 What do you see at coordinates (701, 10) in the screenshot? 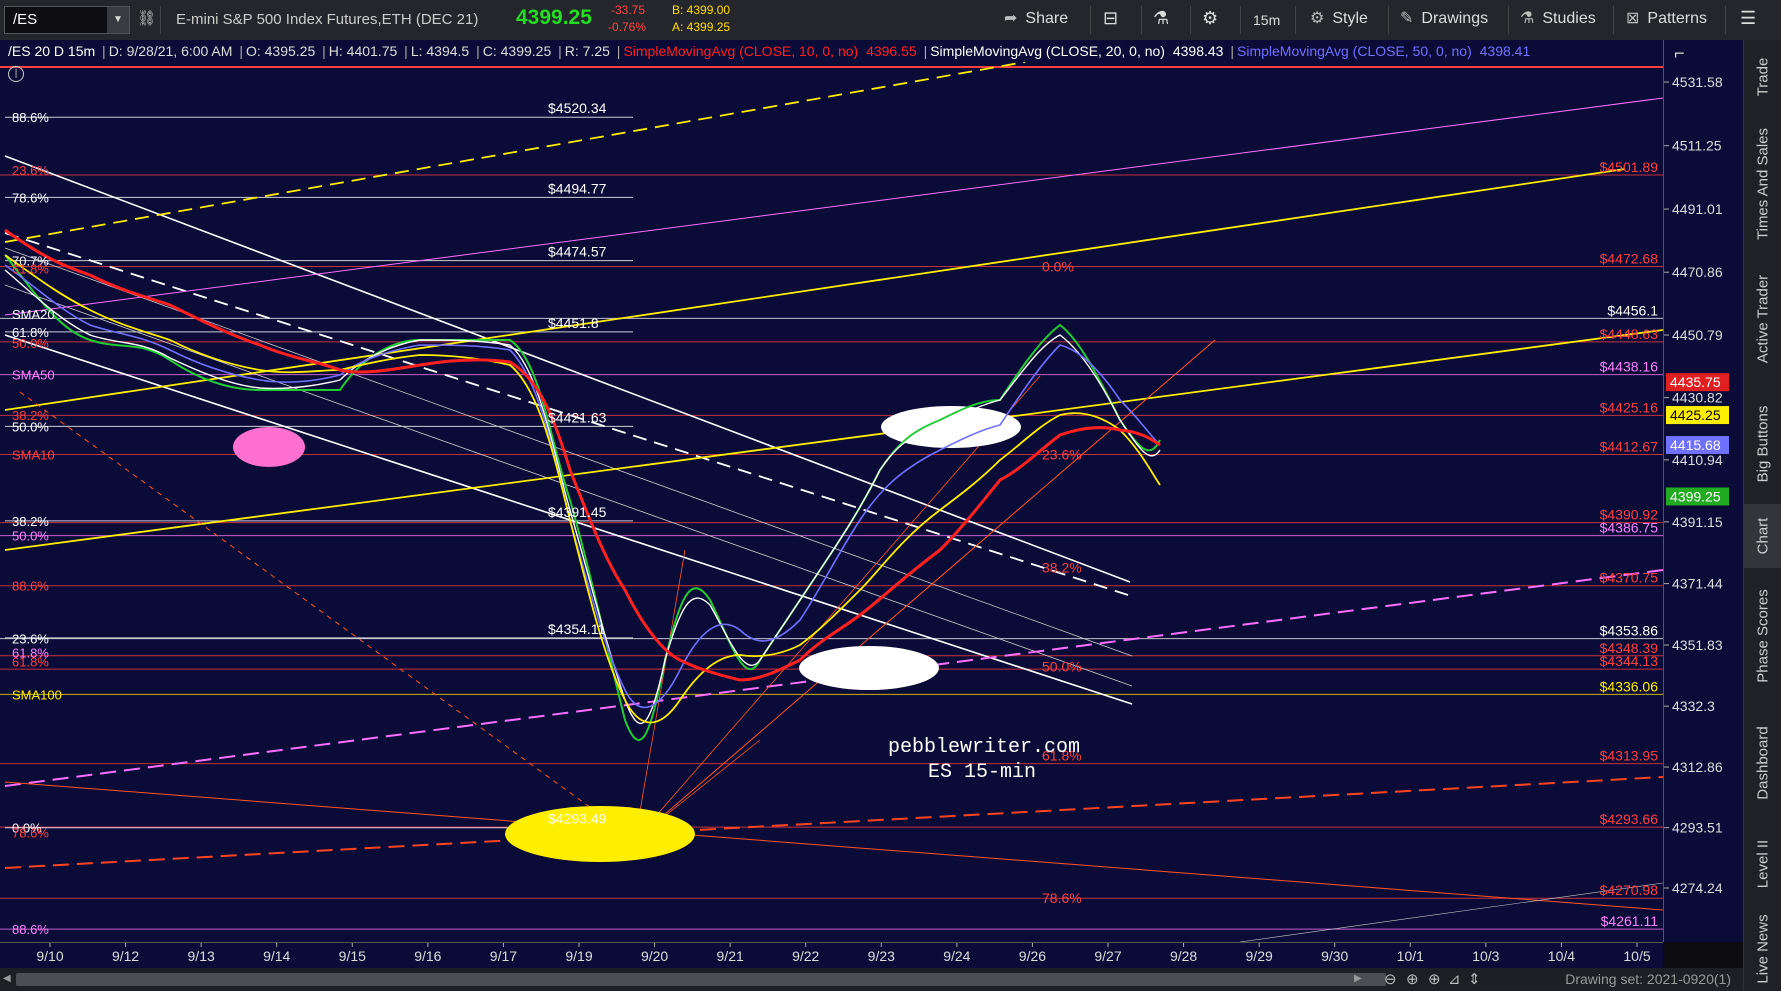
I see `bid-price: B: 4399.00` at bounding box center [701, 10].